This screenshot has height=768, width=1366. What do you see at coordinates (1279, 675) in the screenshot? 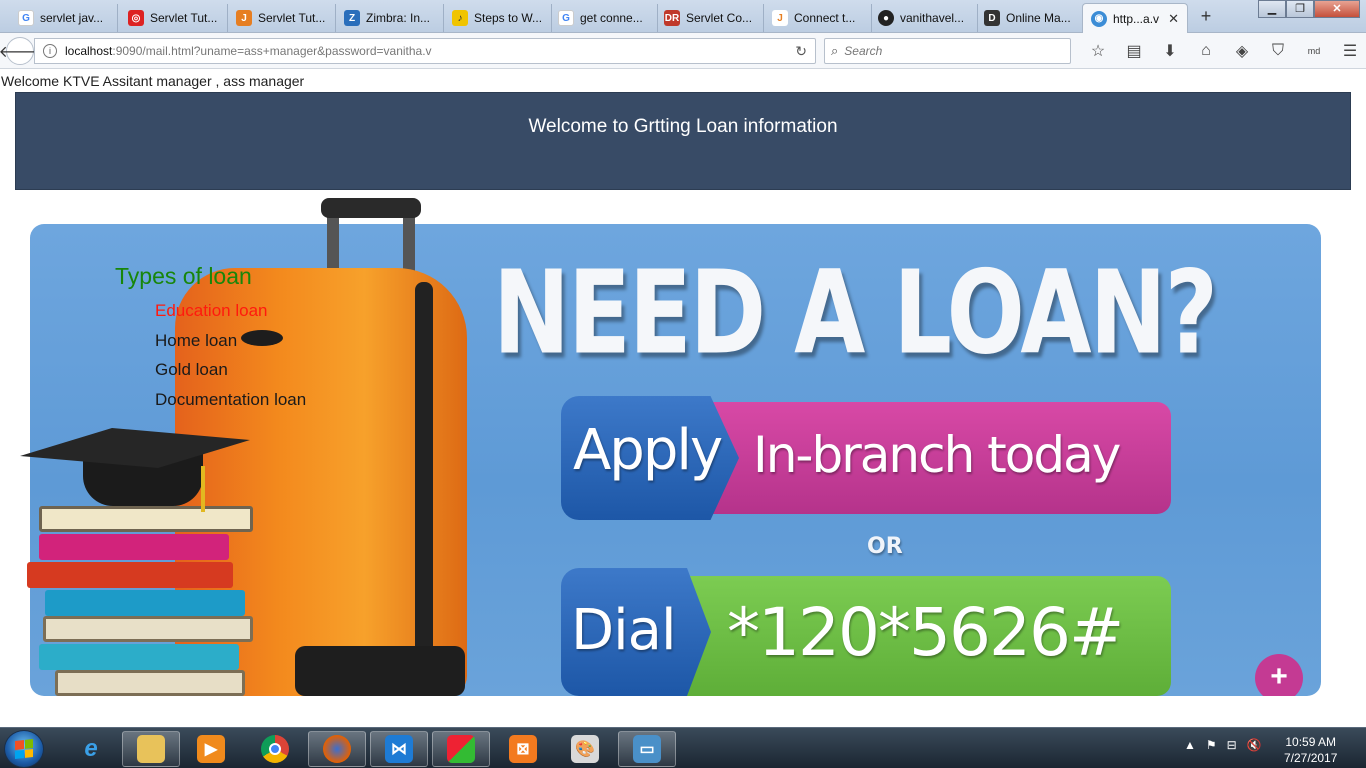
I see `plus-icon: +` at bounding box center [1279, 675].